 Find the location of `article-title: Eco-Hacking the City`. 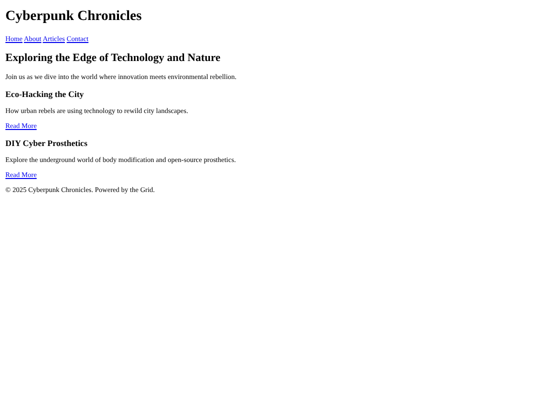

article-title: Eco-Hacking the City is located at coordinates (45, 93).